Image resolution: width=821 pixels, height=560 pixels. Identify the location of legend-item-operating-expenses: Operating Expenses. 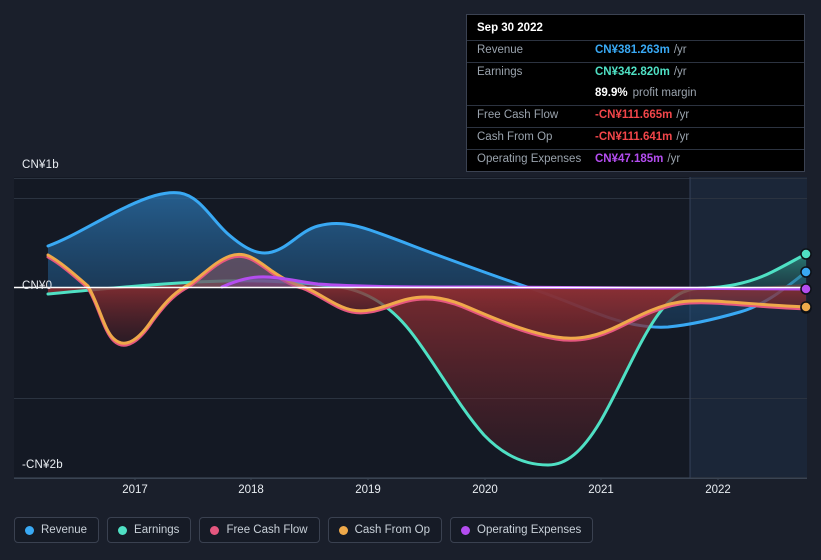
(522, 530).